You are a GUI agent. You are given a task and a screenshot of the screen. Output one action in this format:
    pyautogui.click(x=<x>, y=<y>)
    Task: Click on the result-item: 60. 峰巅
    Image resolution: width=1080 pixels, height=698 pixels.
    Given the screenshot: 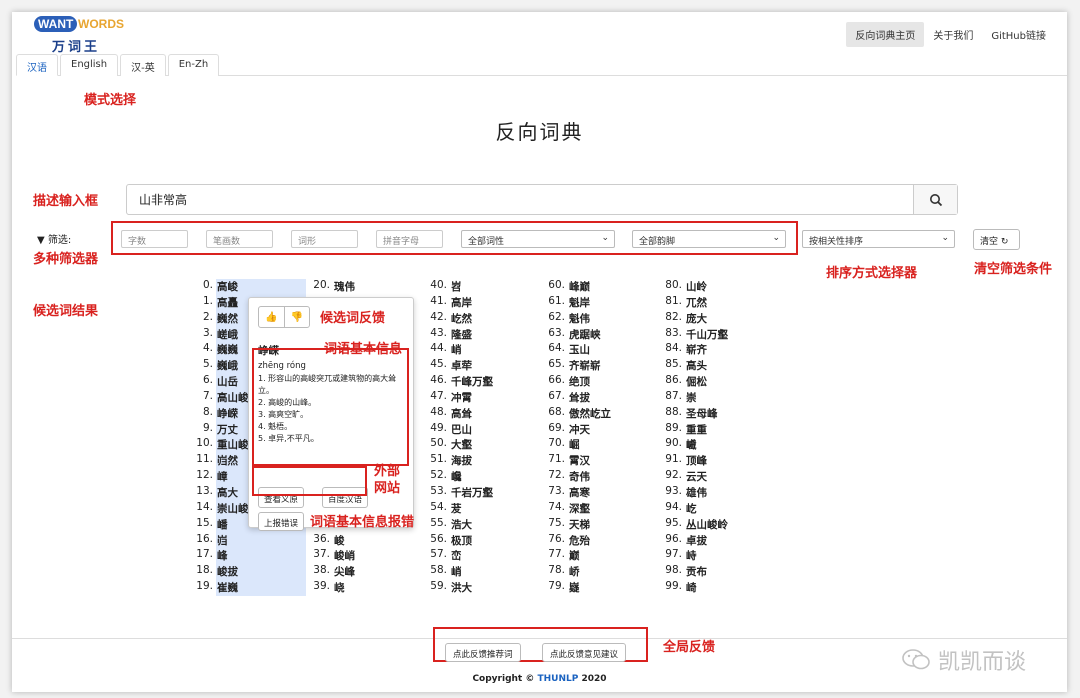 What is the action you would take?
    pyautogui.click(x=577, y=287)
    